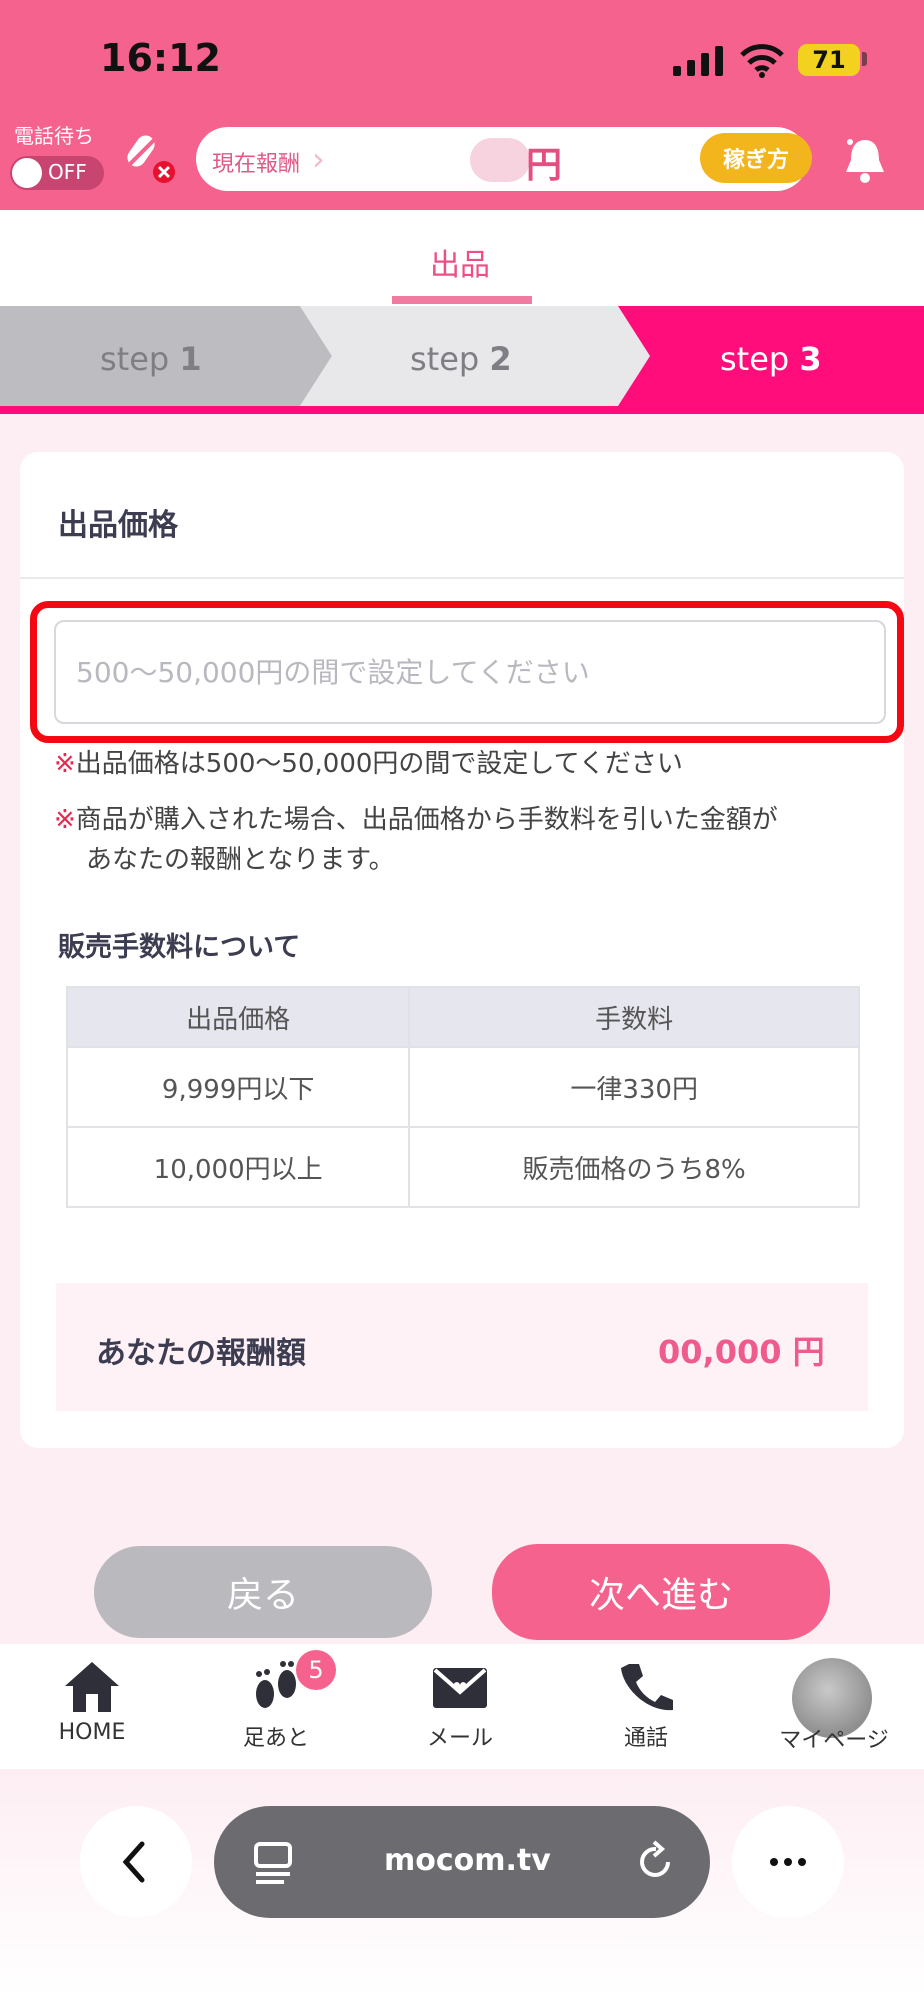 This screenshot has width=924, height=1999. What do you see at coordinates (462, 410) in the screenshot?
I see `step-underline` at bounding box center [462, 410].